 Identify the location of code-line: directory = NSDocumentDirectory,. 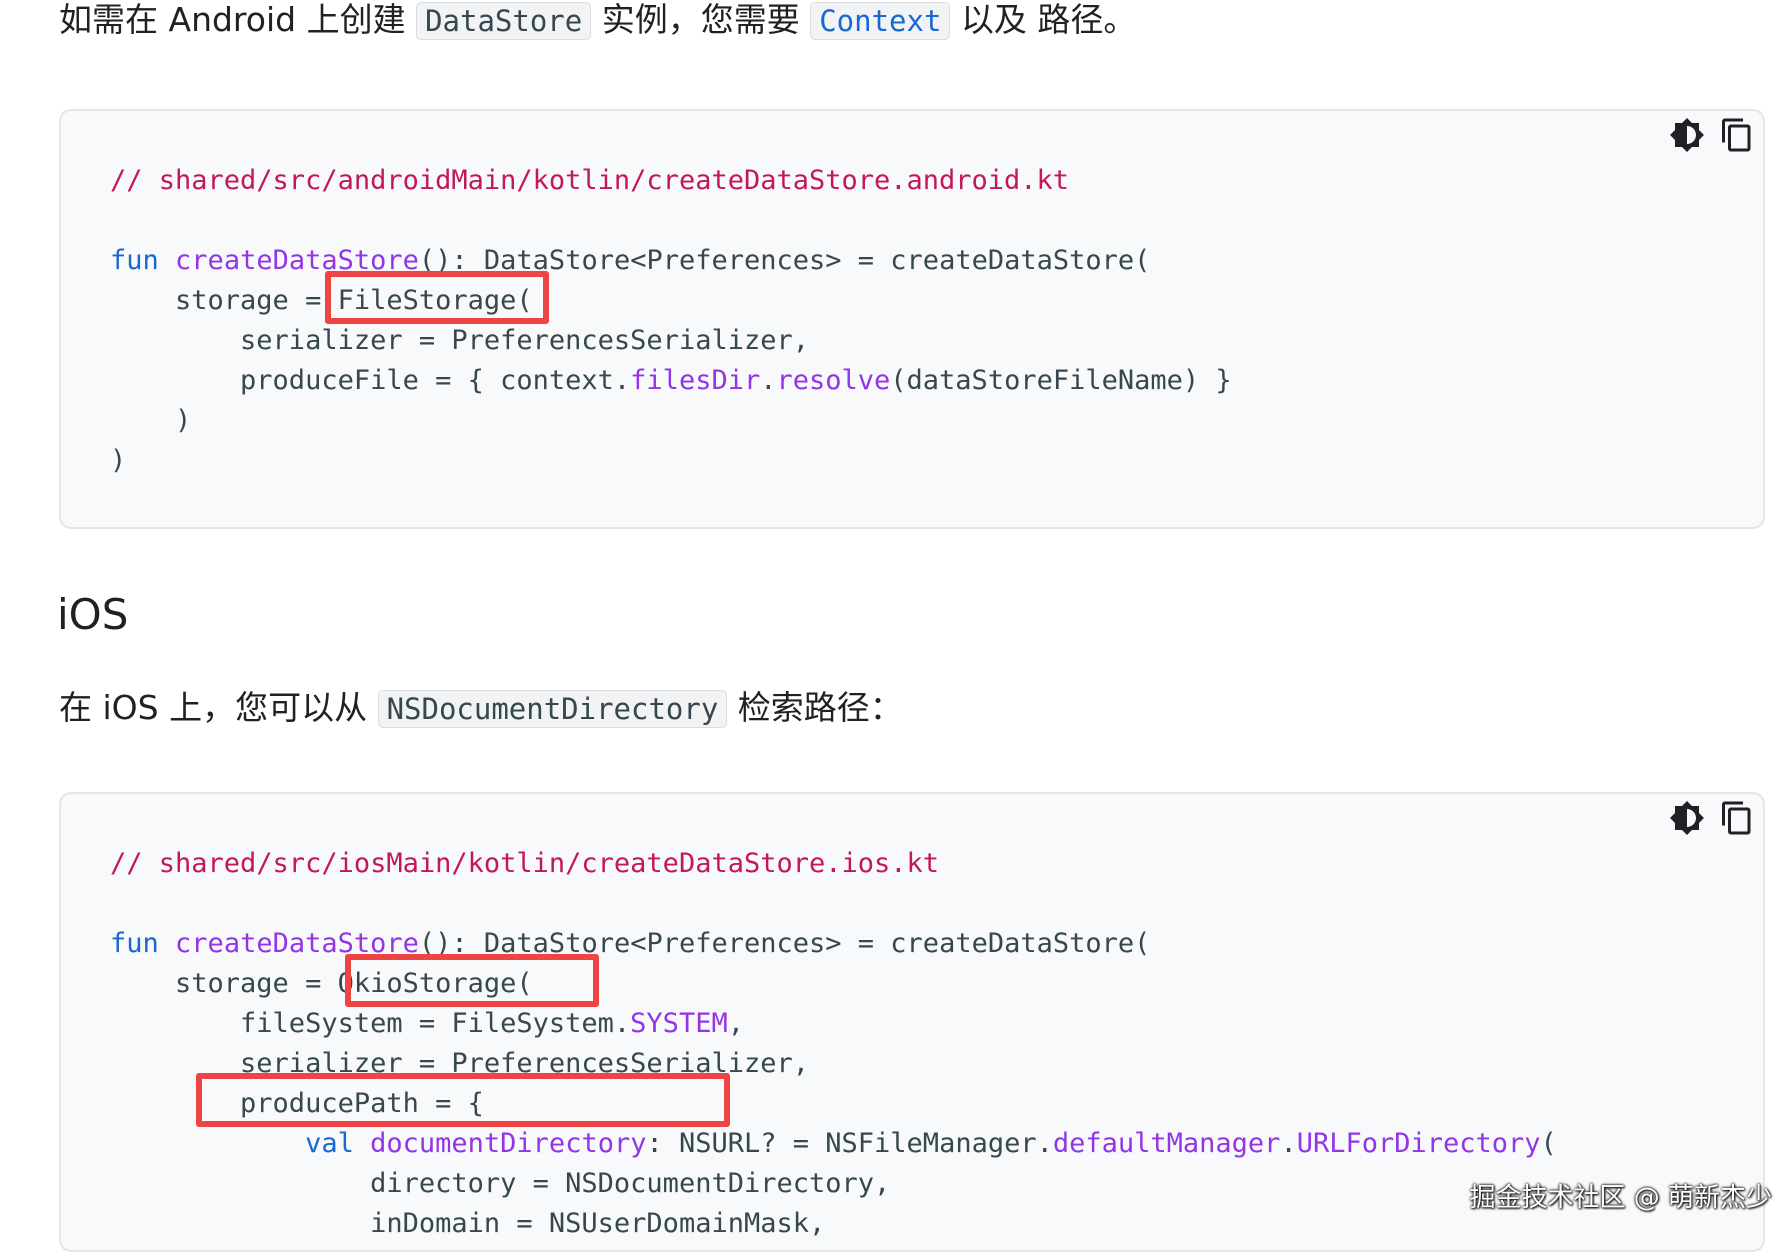
(500, 1183).